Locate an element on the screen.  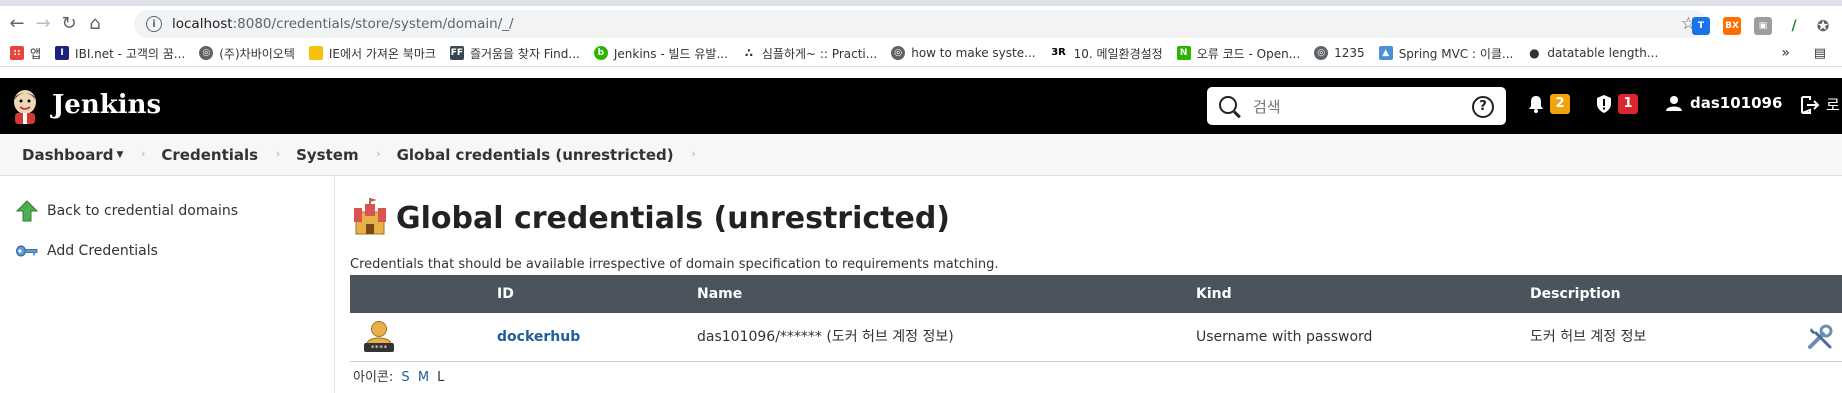
icon-size-selector: 아이콘: S M L is located at coordinates (398, 375).